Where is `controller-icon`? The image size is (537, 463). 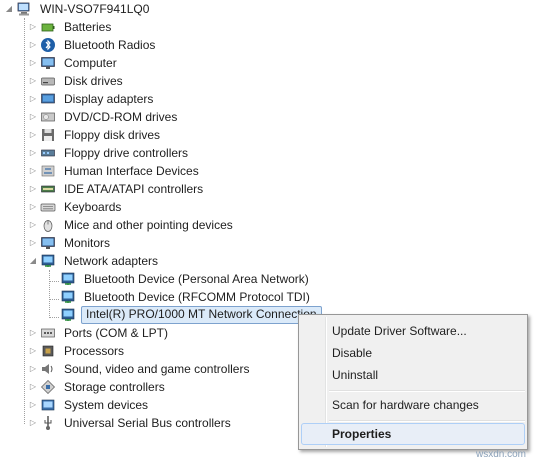
controller-icon is located at coordinates (48, 153).